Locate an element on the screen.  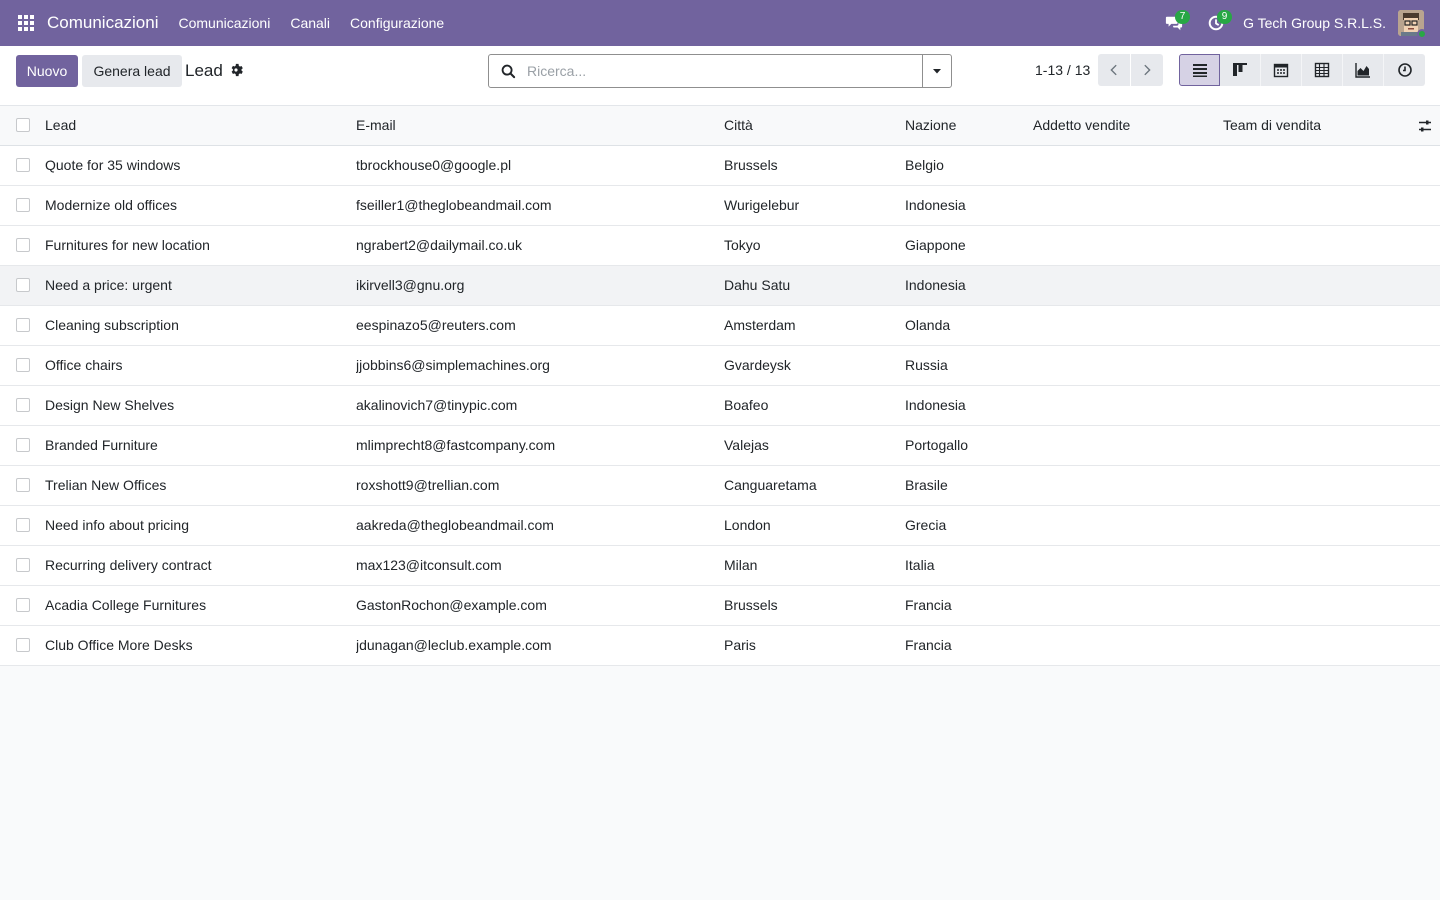
sliders-icon is located at coordinates (1425, 126).